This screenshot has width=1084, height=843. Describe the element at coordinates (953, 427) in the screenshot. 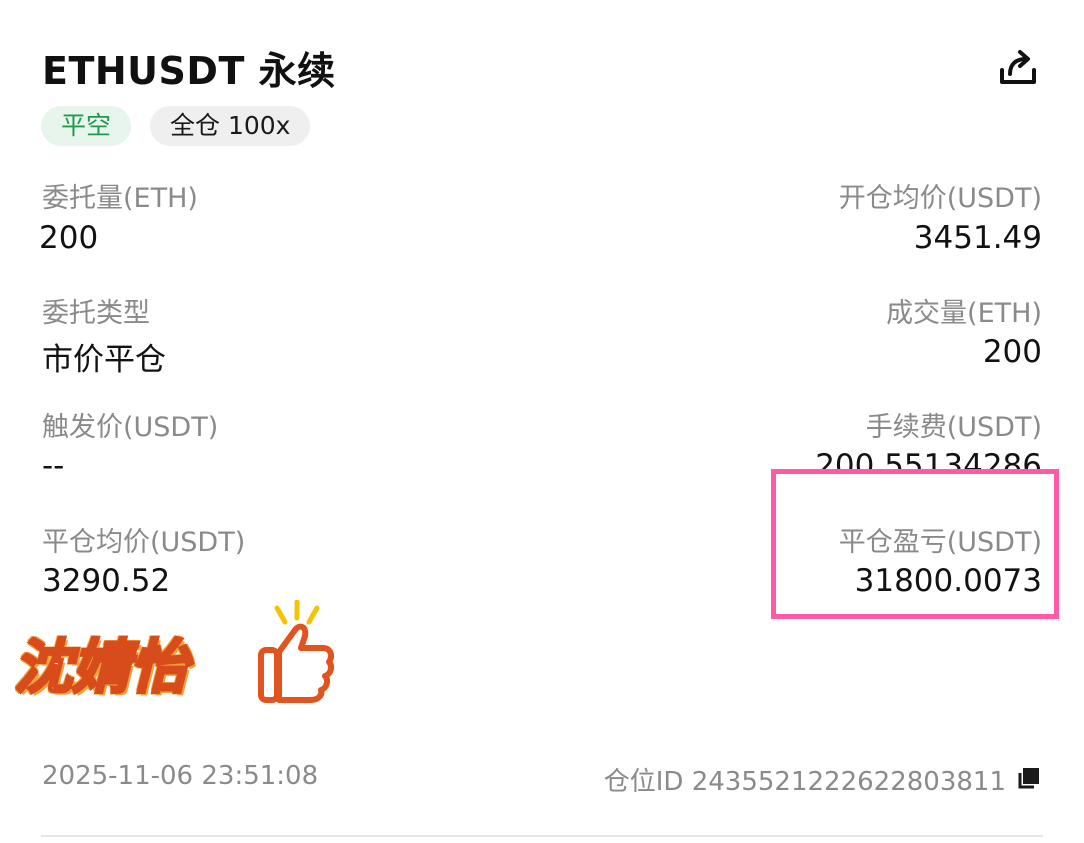

I see `fee-label: 手续费(USDT)` at that location.